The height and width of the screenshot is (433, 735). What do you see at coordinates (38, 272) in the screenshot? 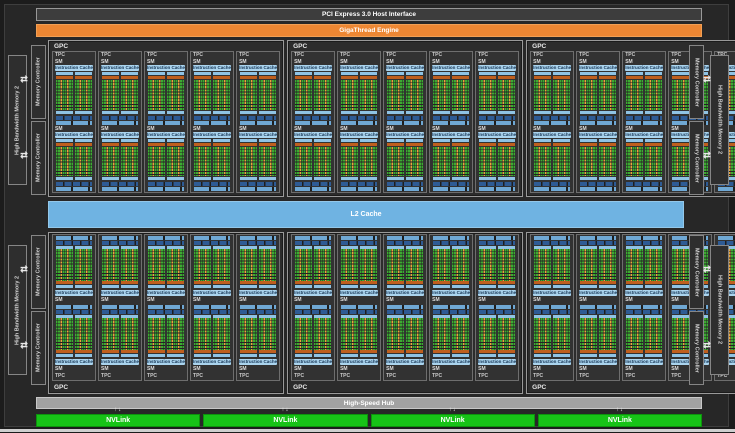
I see `memory-controller-block: Memory Controller` at bounding box center [38, 272].